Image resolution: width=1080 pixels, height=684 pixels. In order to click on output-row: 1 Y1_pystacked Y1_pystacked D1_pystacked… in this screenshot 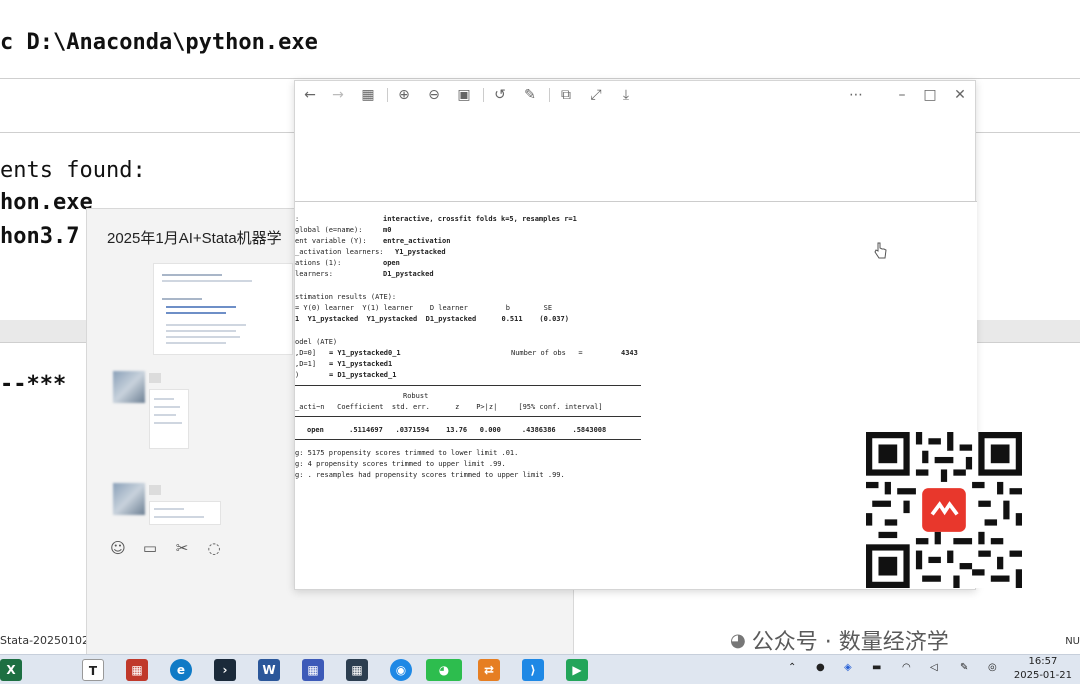, I will do `click(432, 319)`.